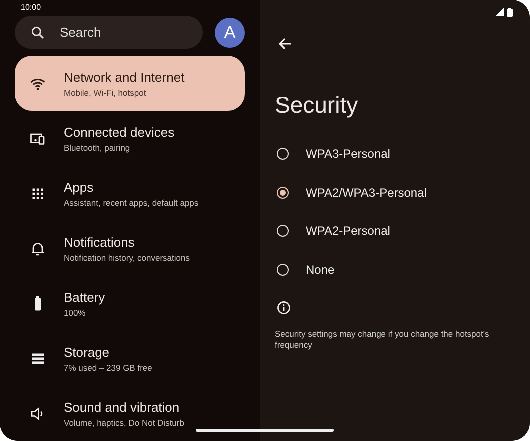 The width and height of the screenshot is (530, 441). I want to click on option-label: None, so click(320, 269).